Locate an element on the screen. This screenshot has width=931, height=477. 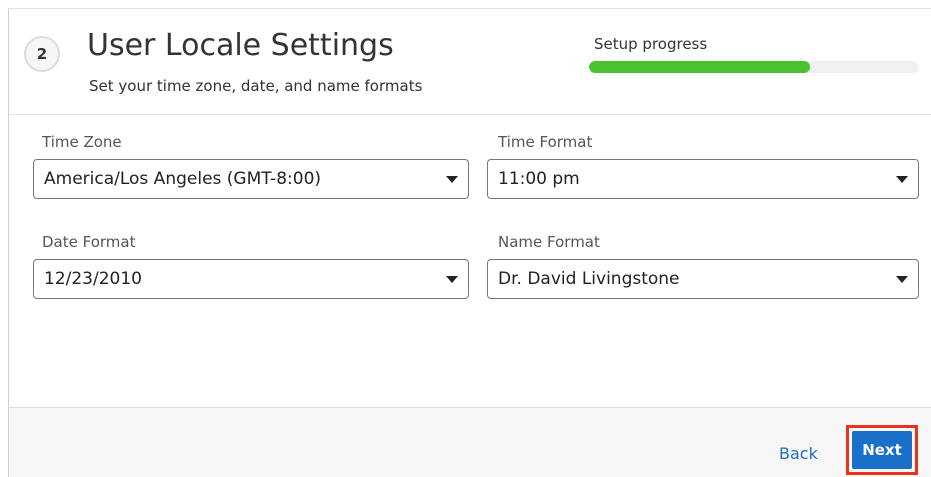
next-button-highlight: Next is located at coordinates (882, 450).